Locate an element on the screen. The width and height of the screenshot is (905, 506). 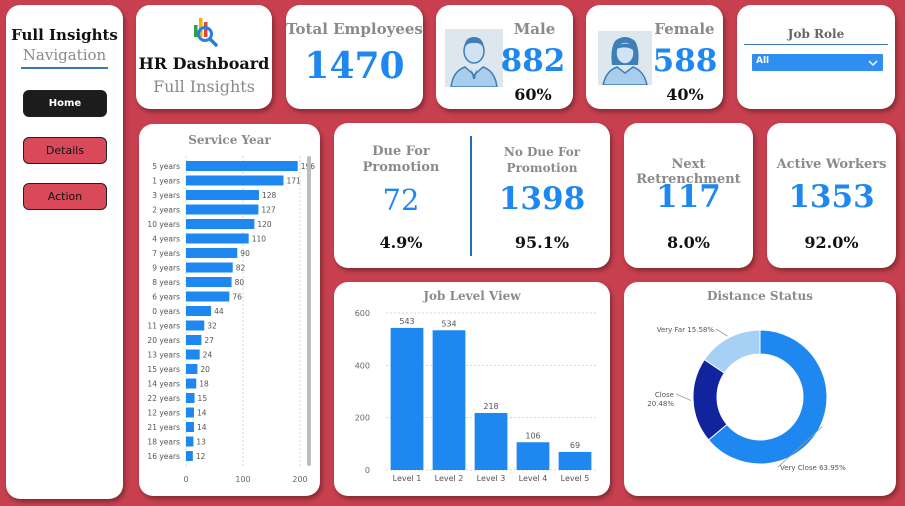
job-role-divider is located at coordinates (816, 44).